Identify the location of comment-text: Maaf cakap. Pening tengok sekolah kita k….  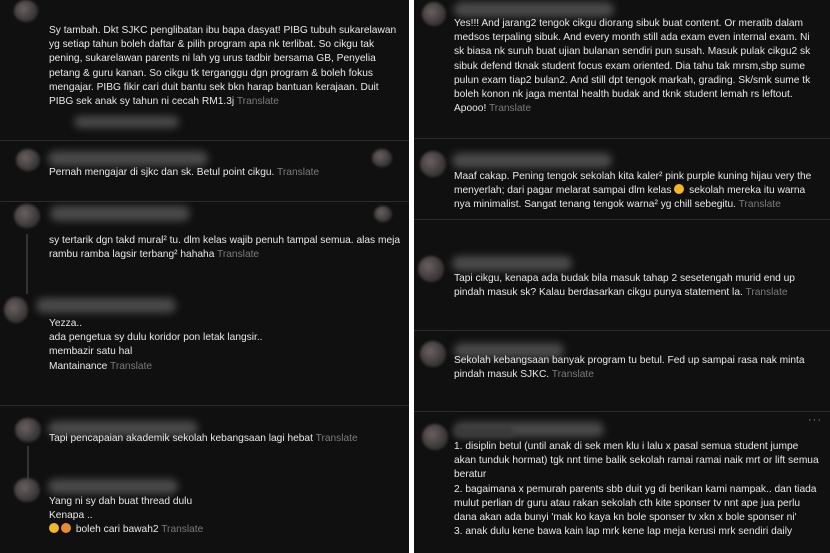
(633, 191).